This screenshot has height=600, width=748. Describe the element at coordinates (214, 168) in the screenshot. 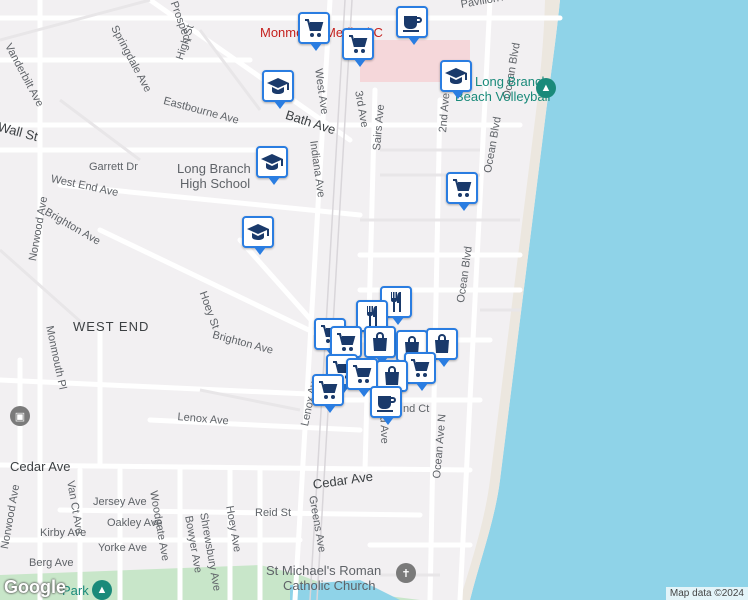

I see `poi-label: Long Branch` at that location.